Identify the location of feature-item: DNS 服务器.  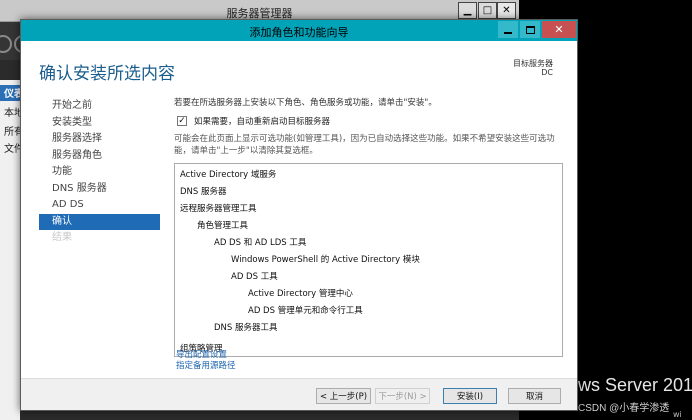
(203, 192).